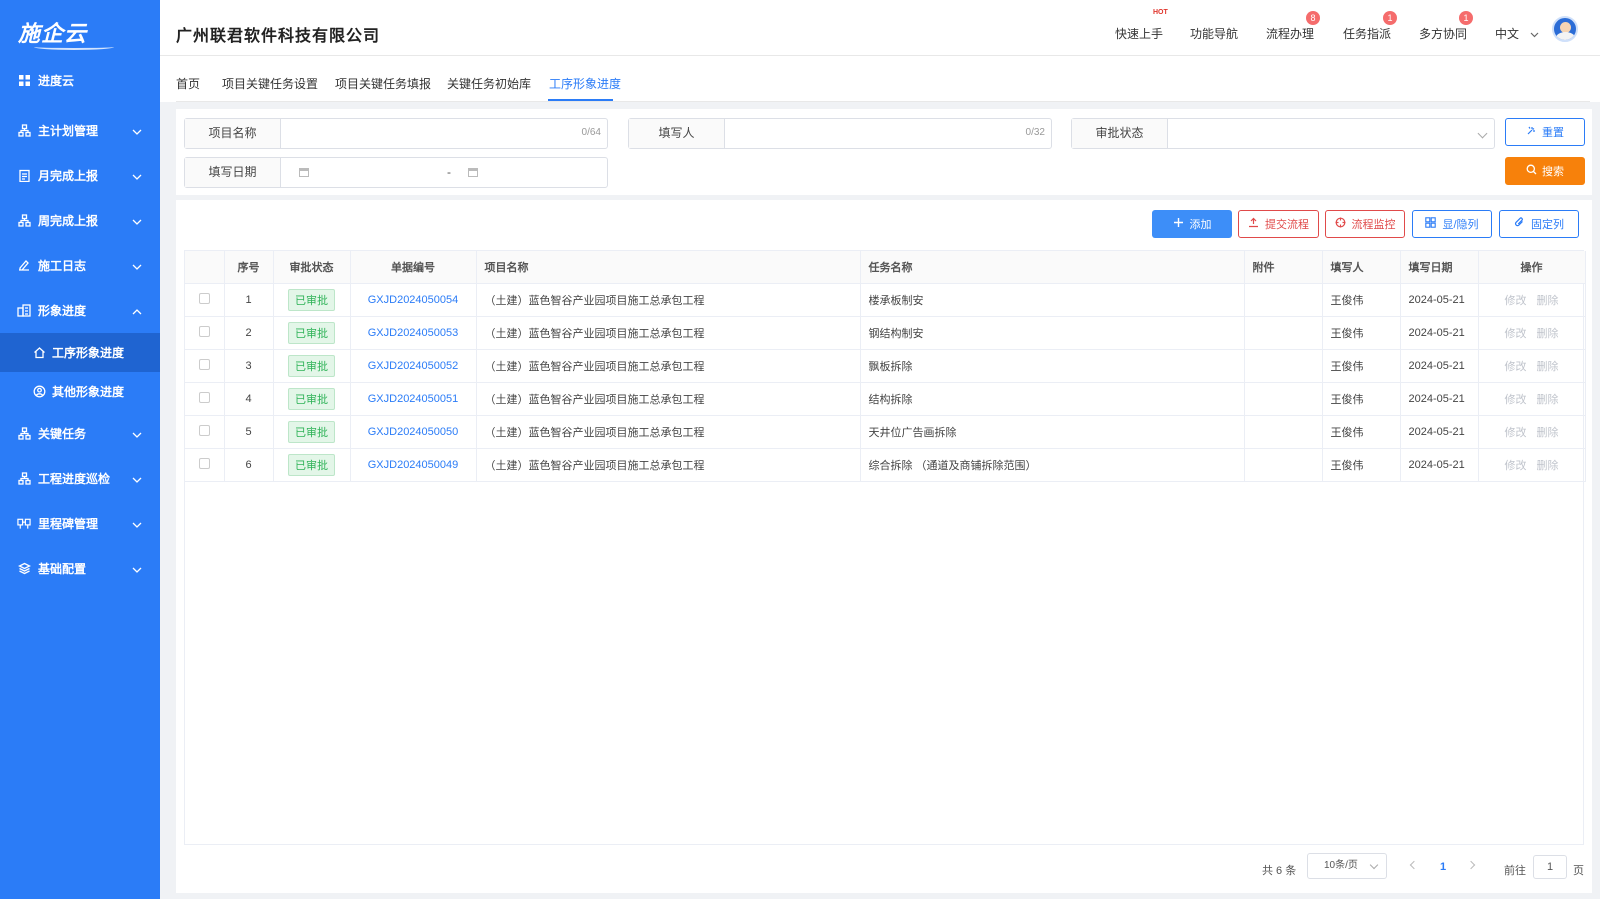 Image resolution: width=1600 pixels, height=899 pixels. I want to click on prev-page-icon, so click(1414, 865).